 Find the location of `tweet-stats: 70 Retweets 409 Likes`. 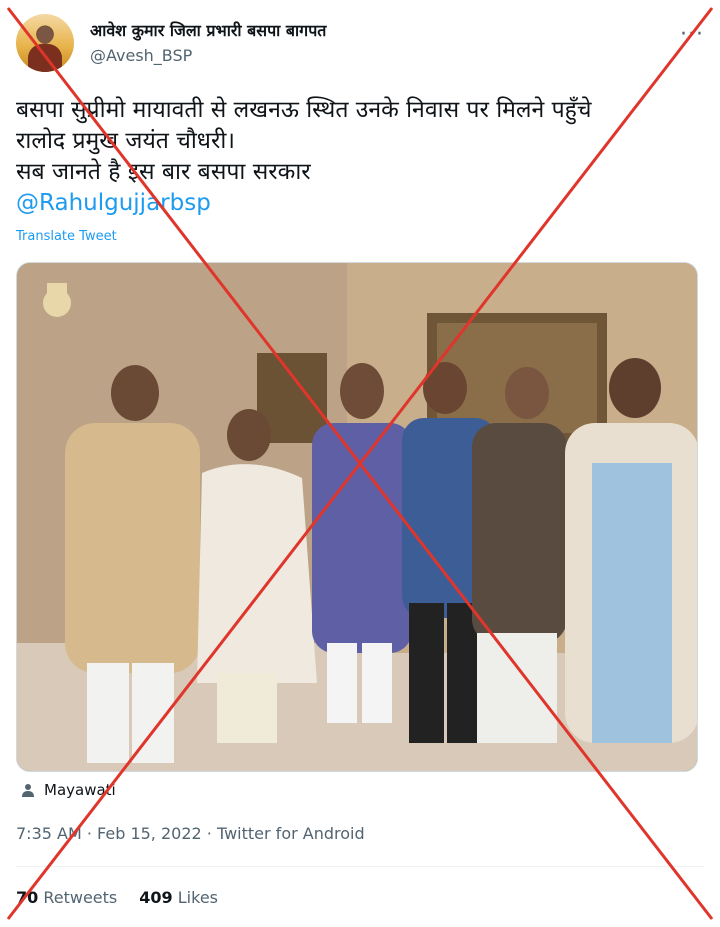

tweet-stats: 70 Retweets 409 Likes is located at coordinates (117, 897).